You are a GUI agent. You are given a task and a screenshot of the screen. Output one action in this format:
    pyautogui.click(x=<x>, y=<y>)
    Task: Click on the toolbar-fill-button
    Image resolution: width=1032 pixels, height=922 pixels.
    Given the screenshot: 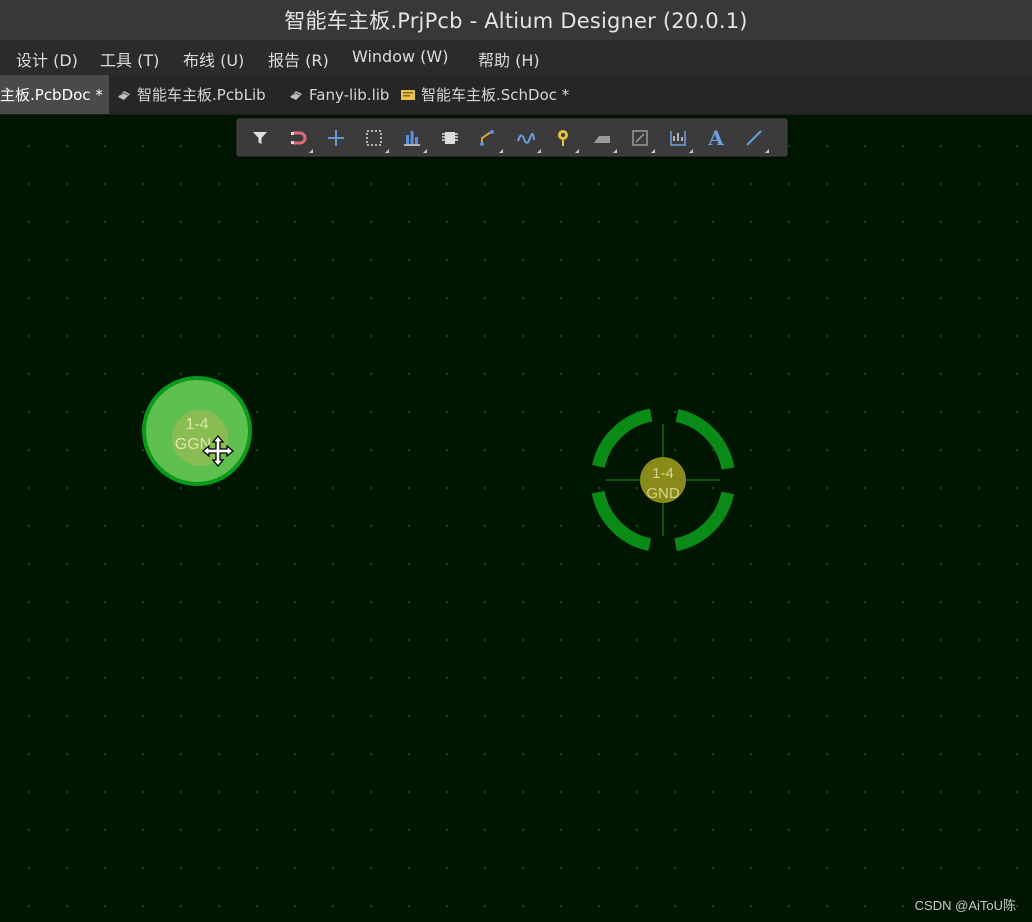 What is the action you would take?
    pyautogui.click(x=602, y=137)
    